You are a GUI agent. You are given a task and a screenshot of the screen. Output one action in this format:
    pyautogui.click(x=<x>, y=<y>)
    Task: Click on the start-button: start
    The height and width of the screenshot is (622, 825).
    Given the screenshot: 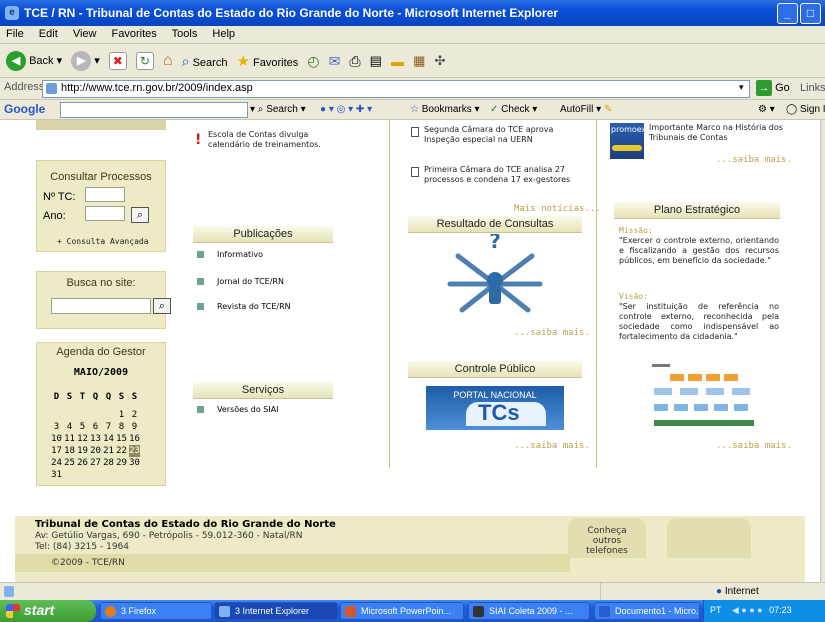 What is the action you would take?
    pyautogui.click(x=48, y=611)
    